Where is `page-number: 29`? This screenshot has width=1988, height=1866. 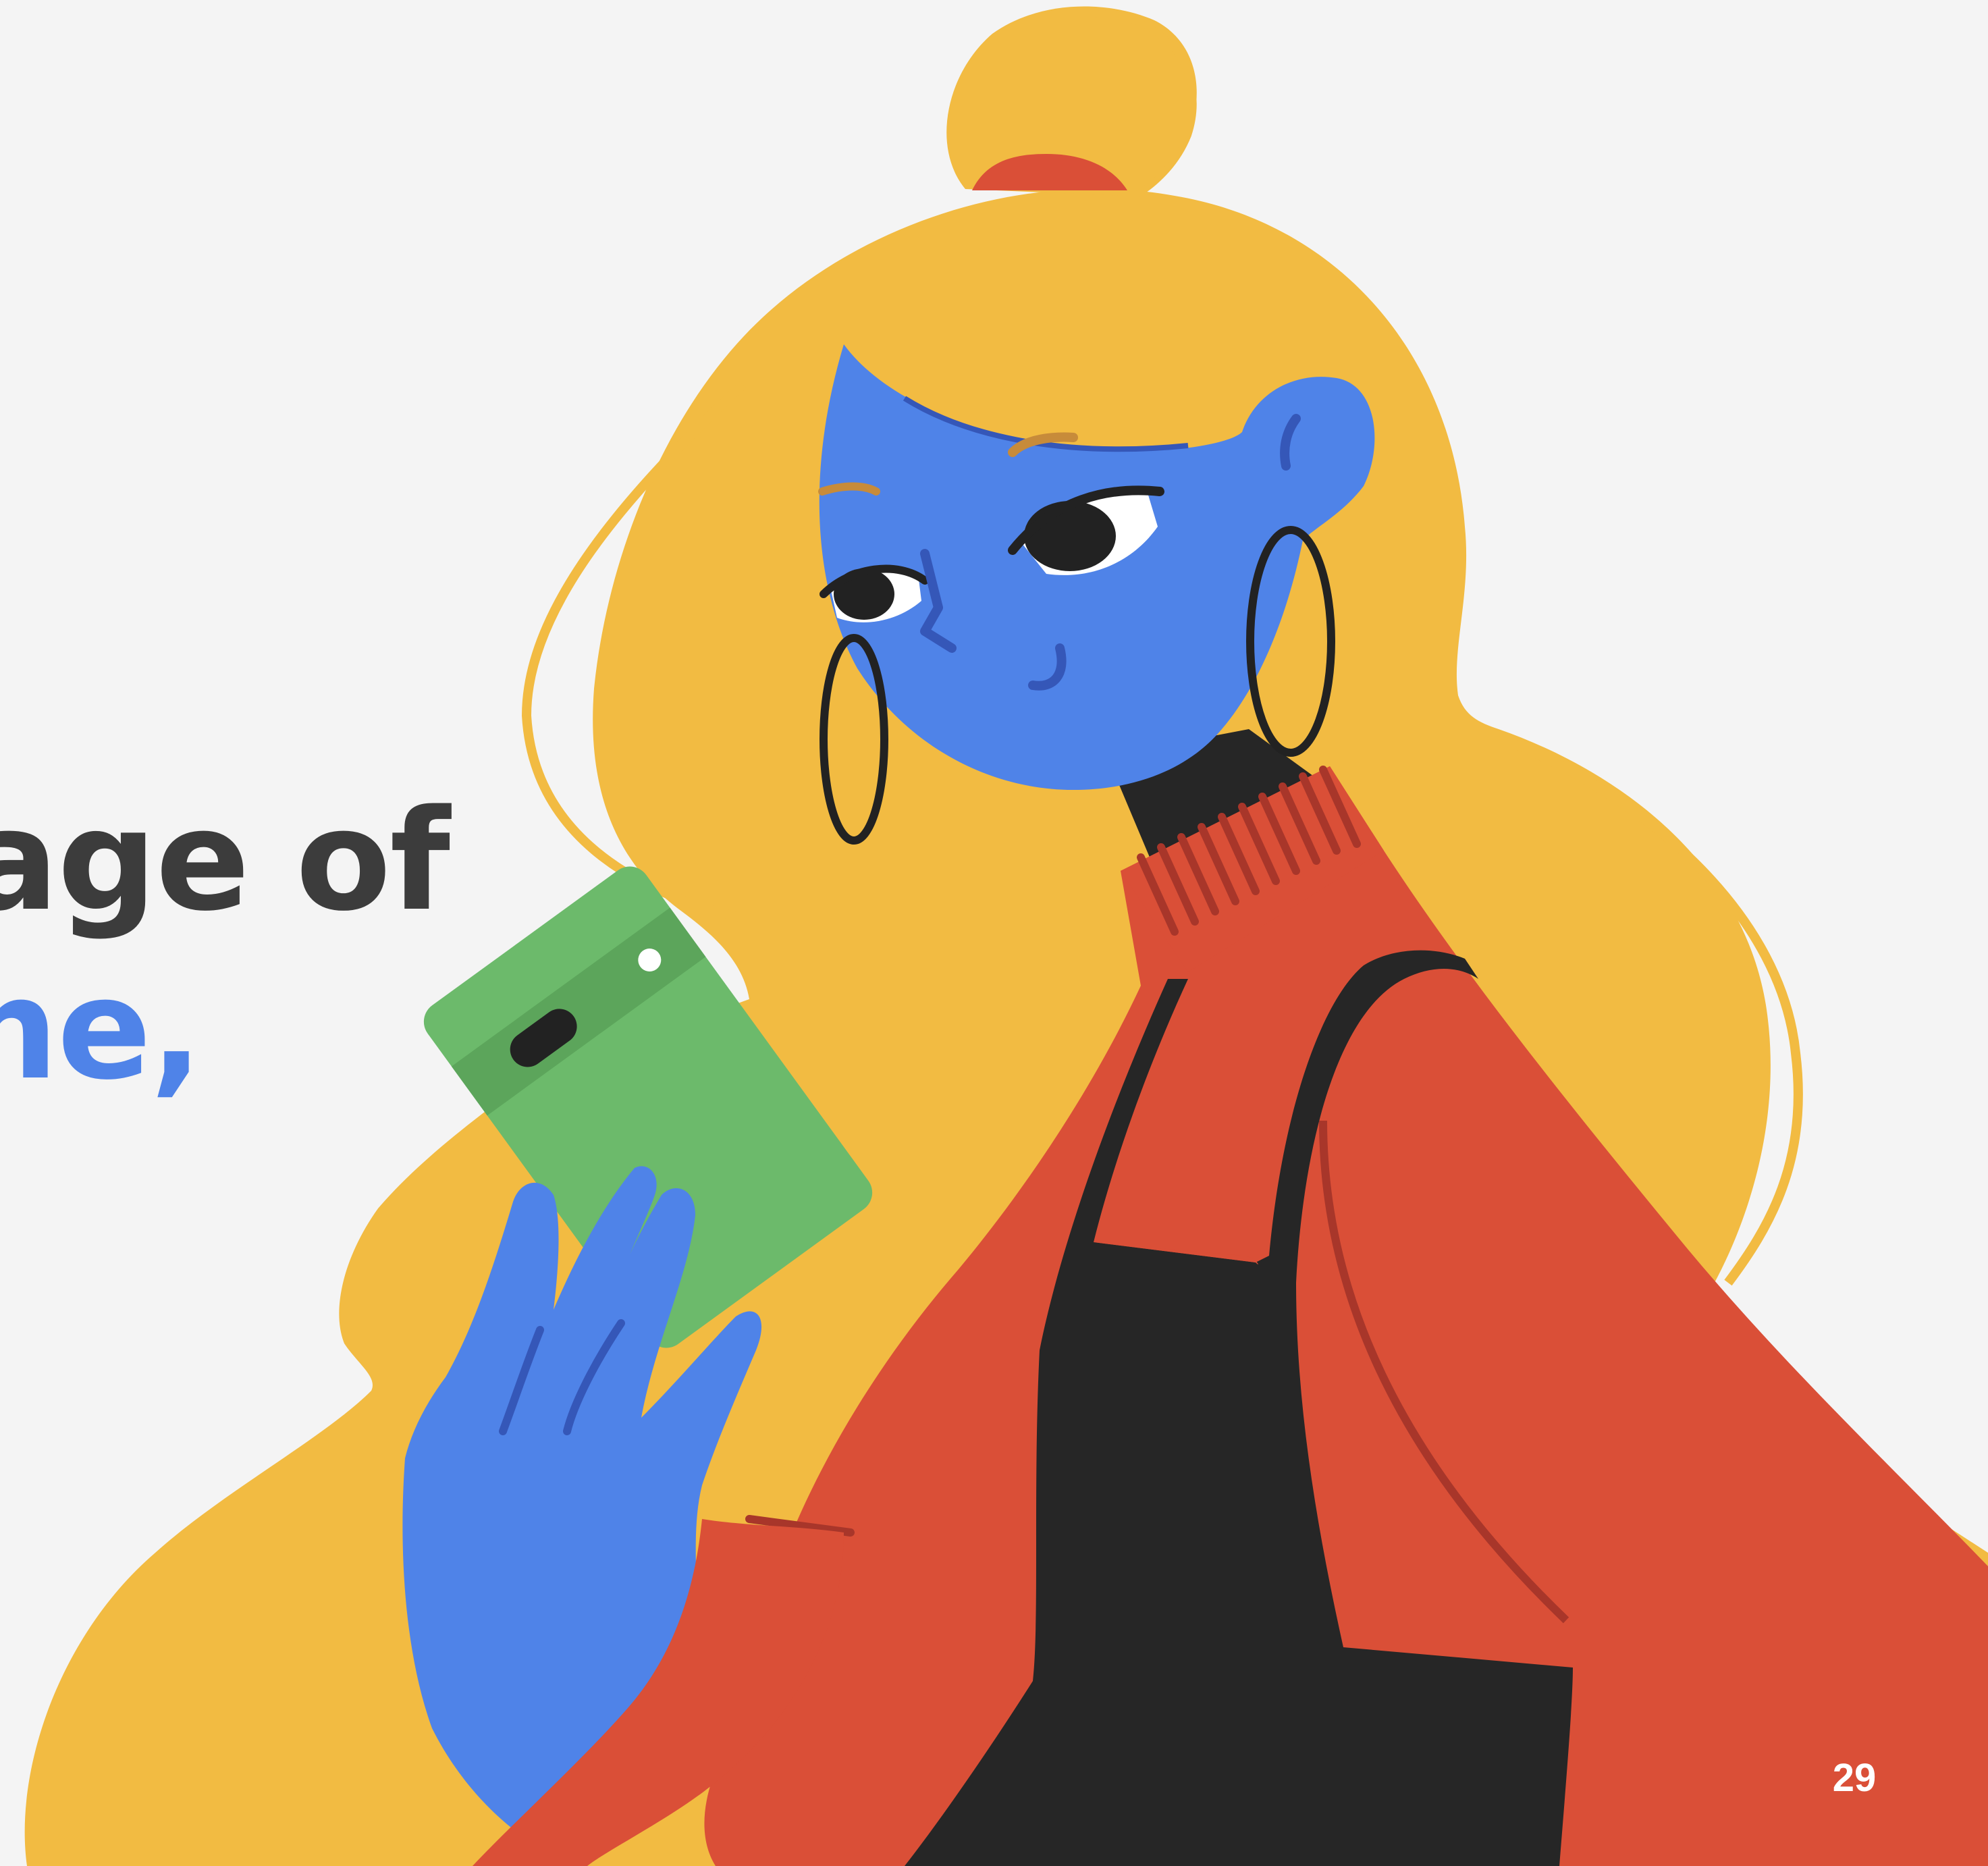 page-number: 29 is located at coordinates (1854, 1778).